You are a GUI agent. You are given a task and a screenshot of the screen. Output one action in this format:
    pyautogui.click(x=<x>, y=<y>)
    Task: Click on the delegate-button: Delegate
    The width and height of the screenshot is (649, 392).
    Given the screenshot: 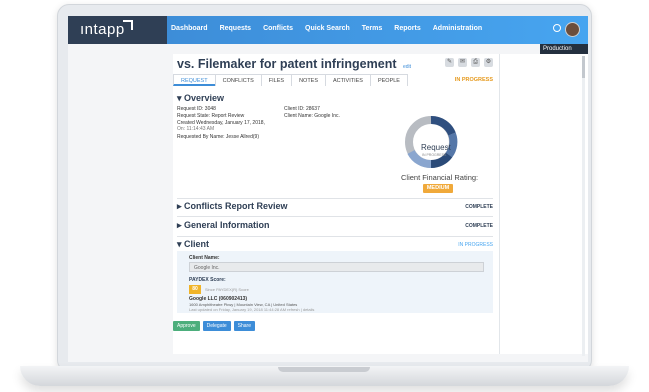 What is the action you would take?
    pyautogui.click(x=216, y=326)
    